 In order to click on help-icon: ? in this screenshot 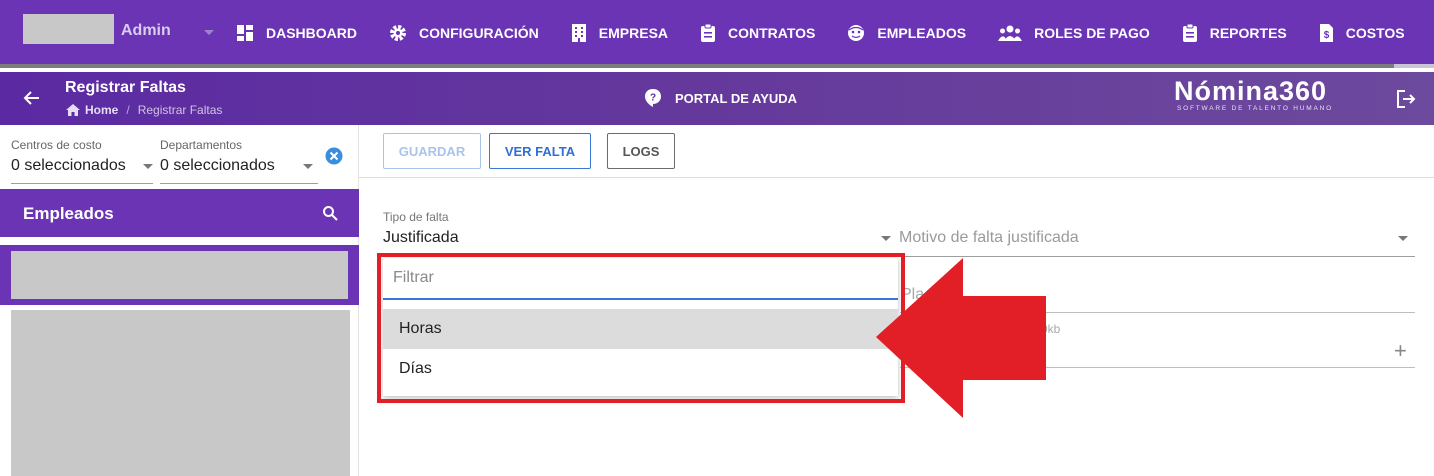, I will do `click(653, 98)`.